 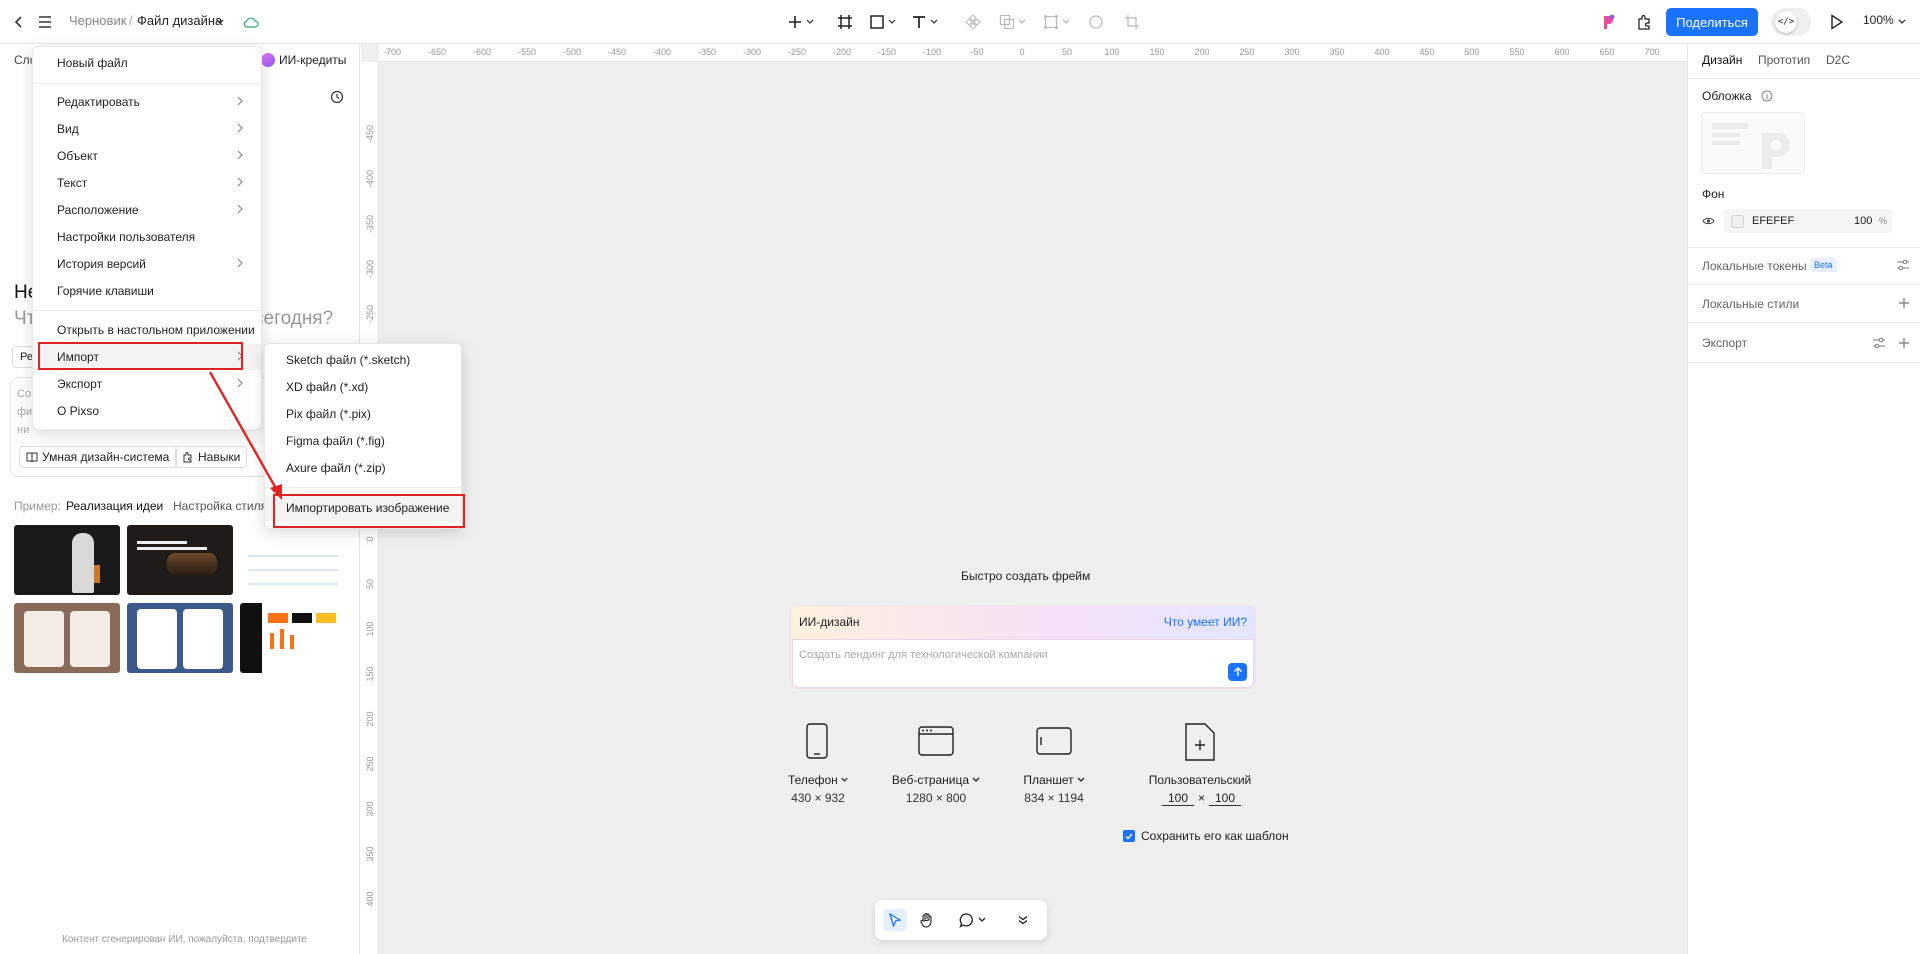 I want to click on ai-credits: ИИ-кредиты, so click(x=312, y=60).